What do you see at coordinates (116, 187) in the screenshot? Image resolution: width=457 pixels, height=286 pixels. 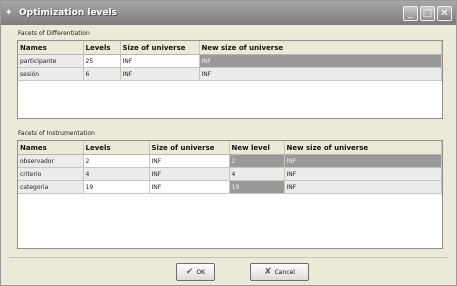 I see `cell-levels: 19` at bounding box center [116, 187].